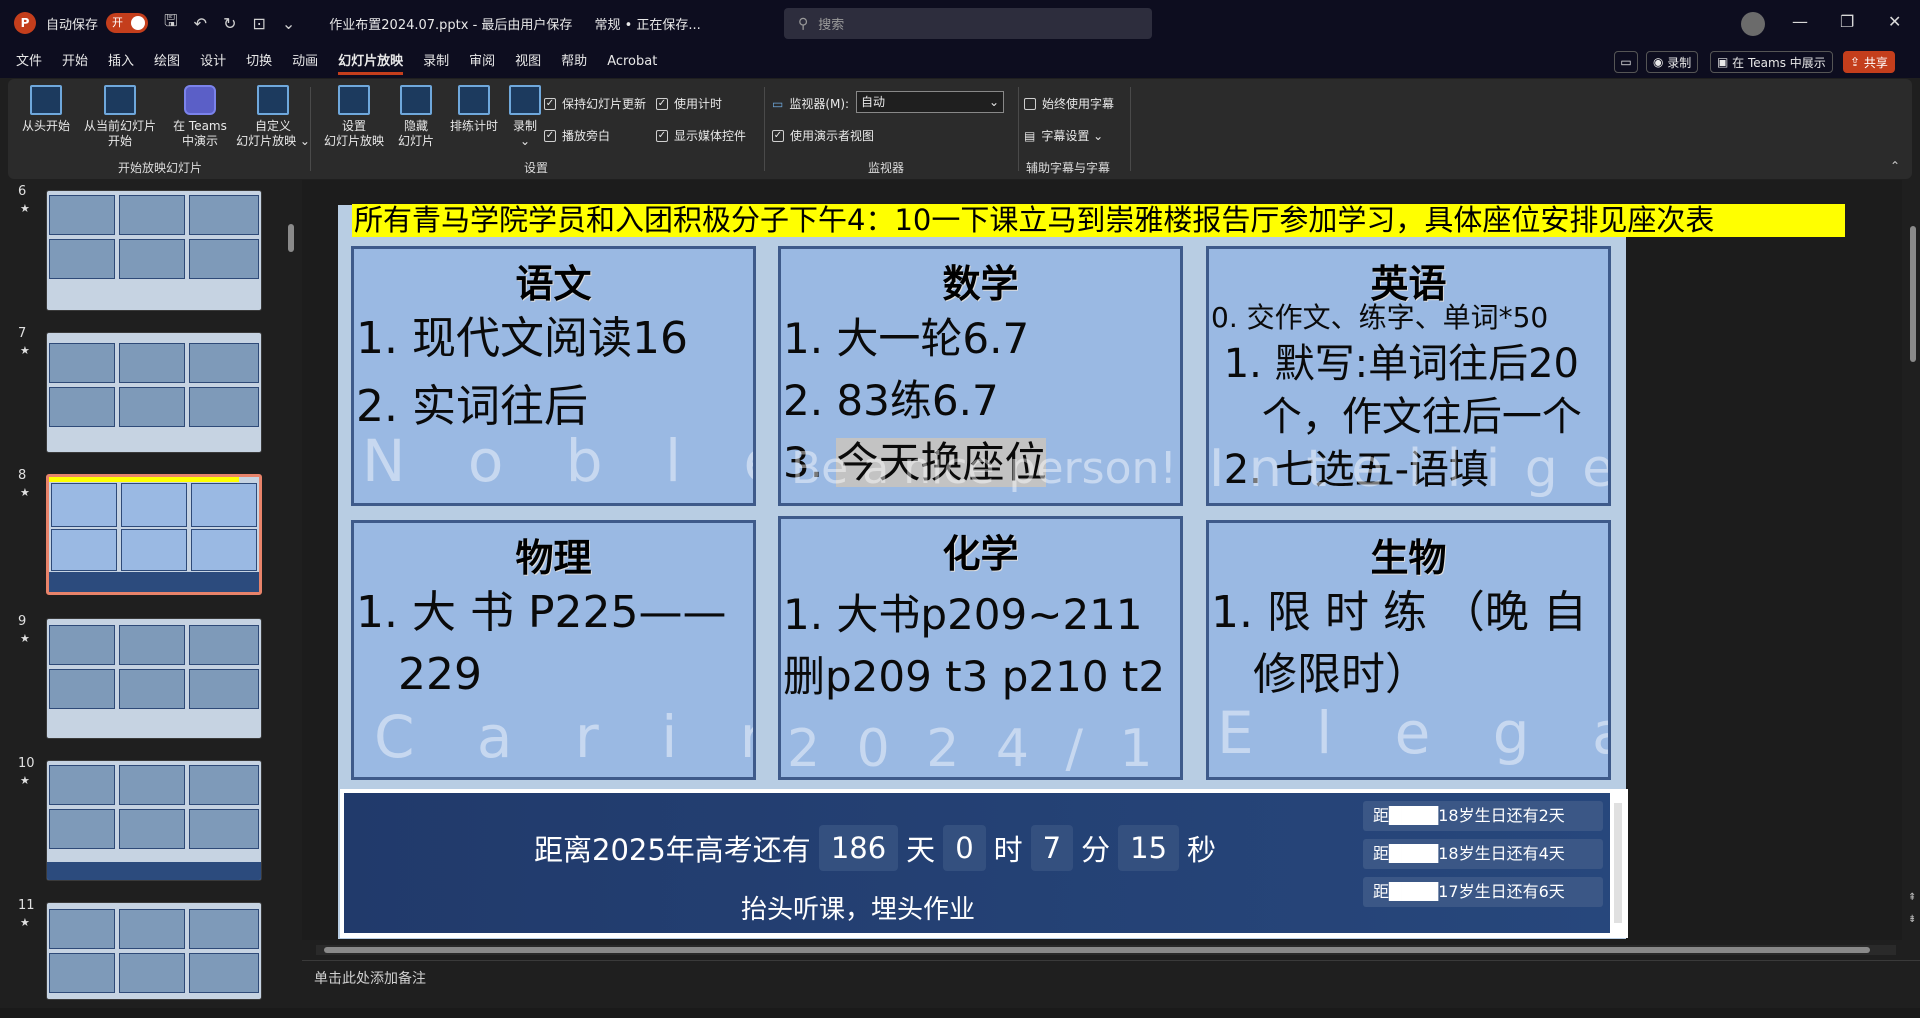 Image resolution: width=1920 pixels, height=1018 pixels. What do you see at coordinates (1408, 650) in the screenshot?
I see `card-biology: 生物 1. 限 时 练 （晚 自 修限时） E l e g a n t` at bounding box center [1408, 650].